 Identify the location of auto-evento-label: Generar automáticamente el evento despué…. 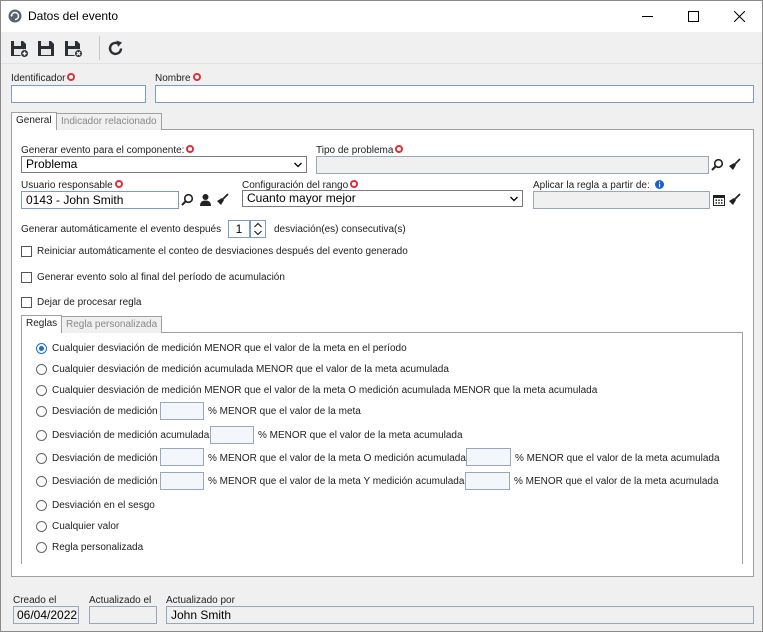
(121, 229).